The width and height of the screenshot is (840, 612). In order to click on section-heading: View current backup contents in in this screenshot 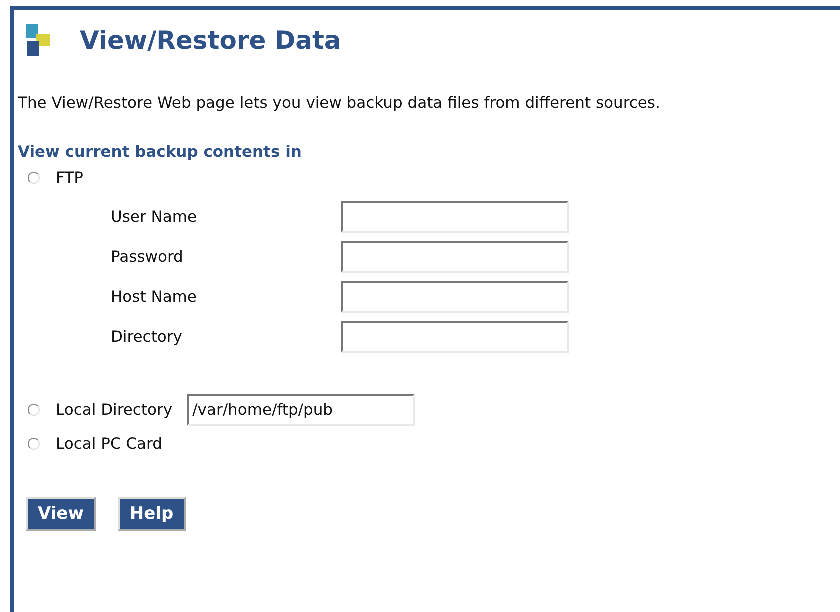, I will do `click(160, 152)`.